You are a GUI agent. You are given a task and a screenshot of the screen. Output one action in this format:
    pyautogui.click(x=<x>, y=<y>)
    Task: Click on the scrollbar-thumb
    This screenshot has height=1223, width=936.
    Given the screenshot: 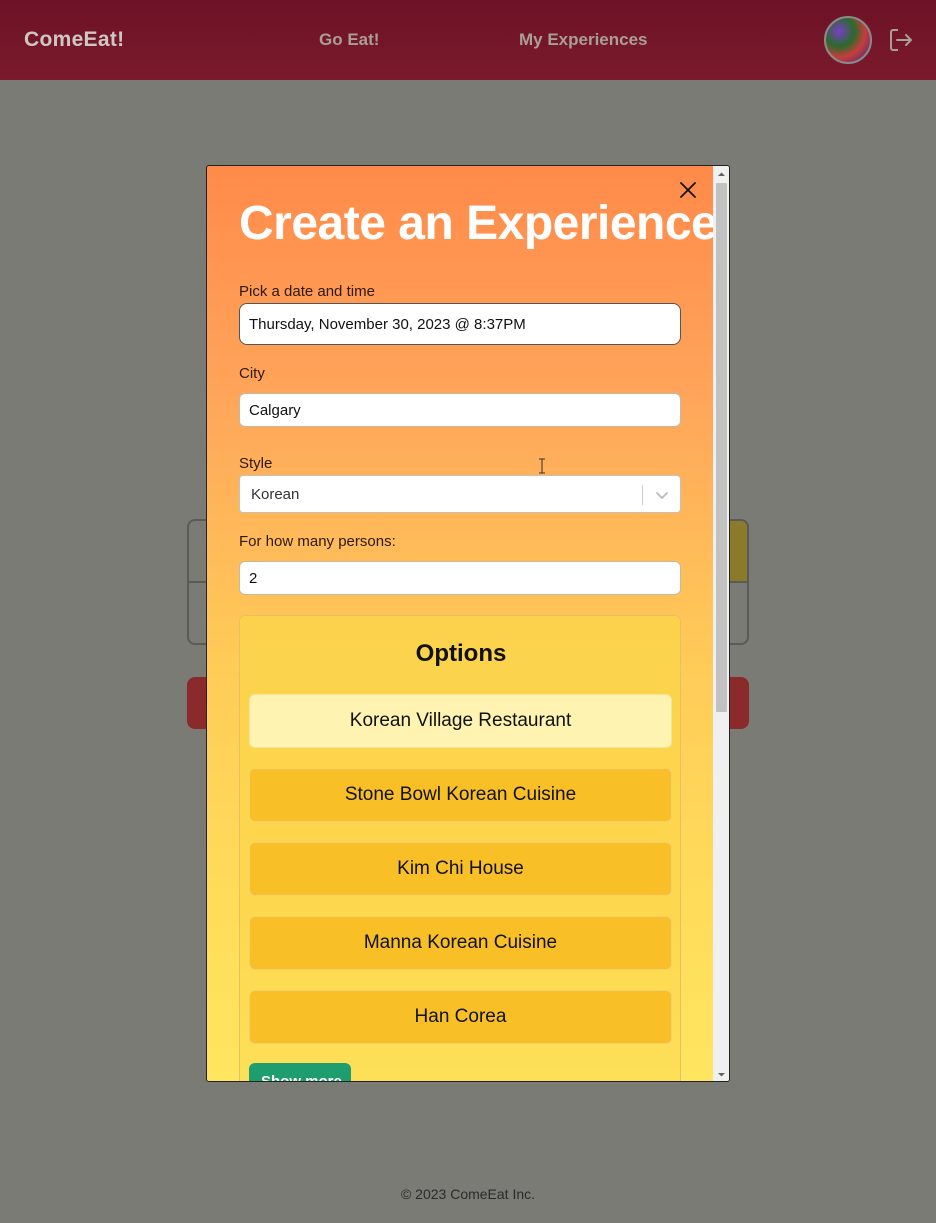 What is the action you would take?
    pyautogui.click(x=721, y=447)
    